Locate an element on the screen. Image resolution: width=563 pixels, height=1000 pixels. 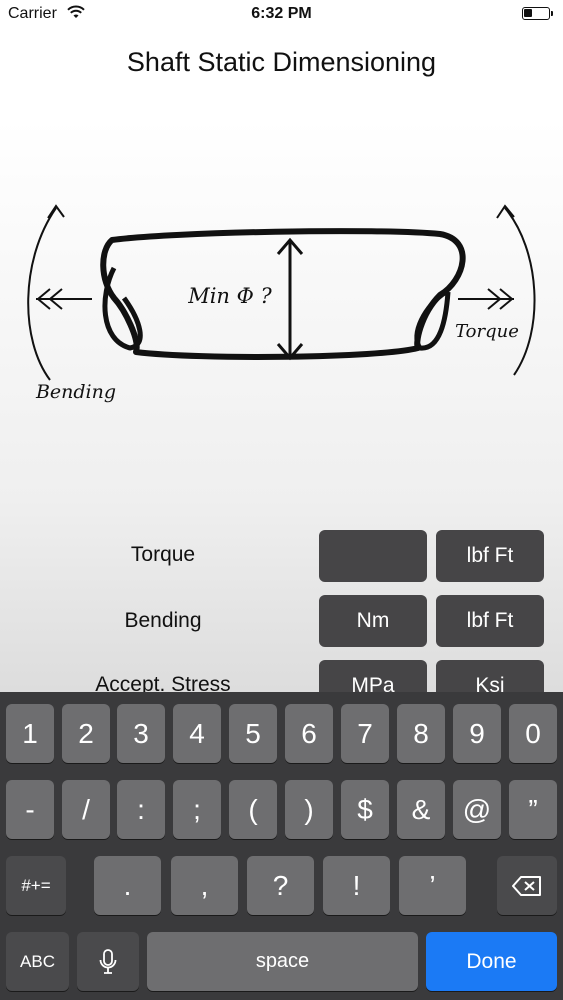
key-slash: / is located at coordinates (86, 809).